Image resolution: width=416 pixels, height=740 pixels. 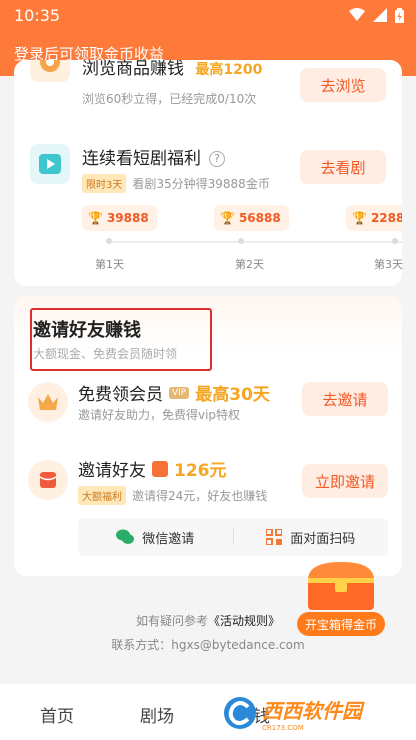 I want to click on rules-link: 《活动规则》, so click(x=244, y=621).